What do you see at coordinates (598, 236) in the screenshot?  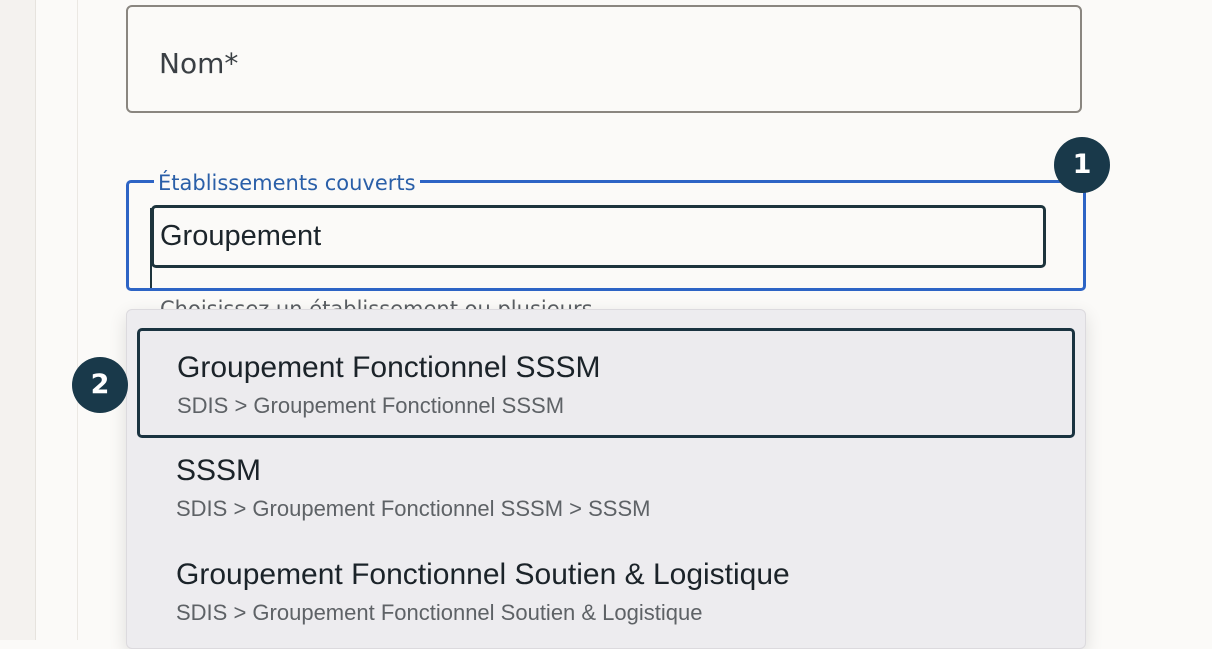 I see `etablissements-search-input: Groupement` at bounding box center [598, 236].